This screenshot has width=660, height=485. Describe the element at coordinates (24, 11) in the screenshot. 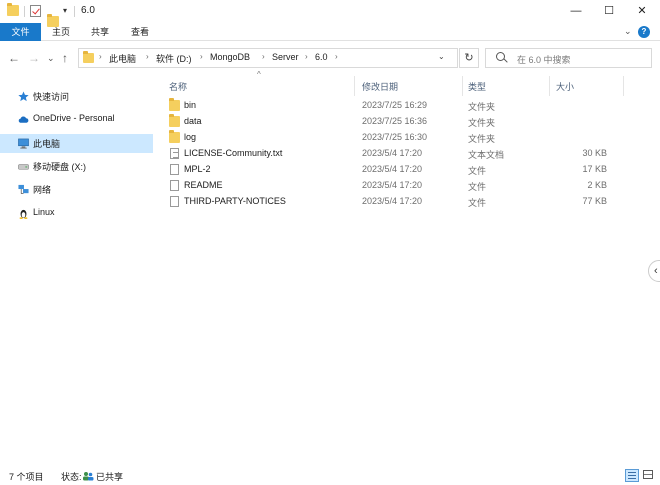

I see `divider` at that location.